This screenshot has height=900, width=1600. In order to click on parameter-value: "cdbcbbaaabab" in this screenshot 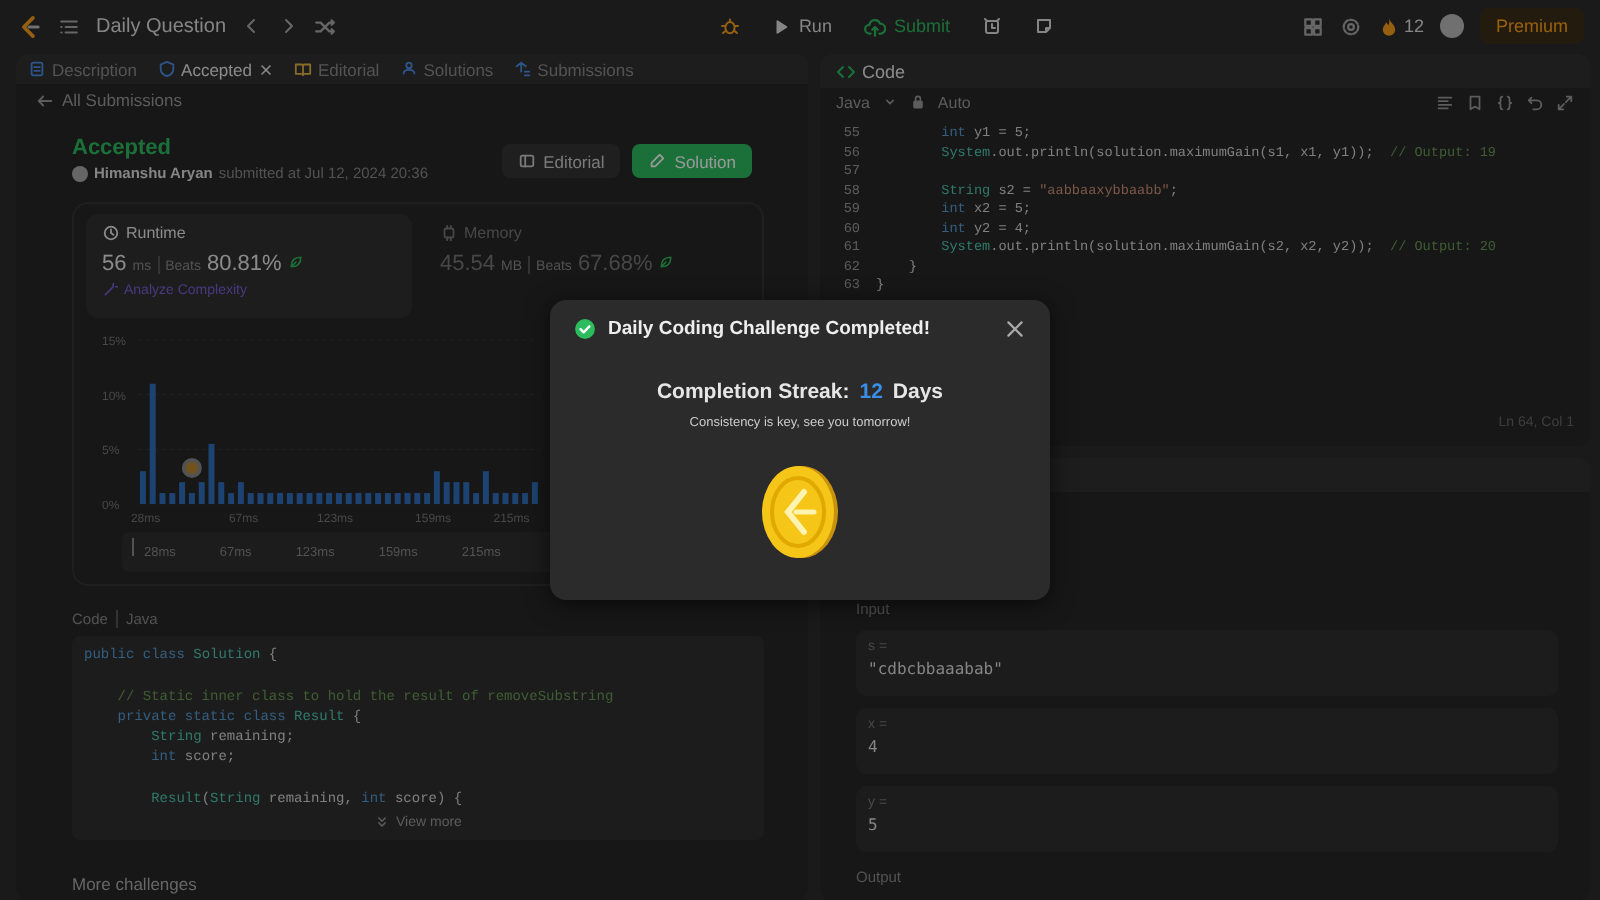, I will do `click(936, 669)`.